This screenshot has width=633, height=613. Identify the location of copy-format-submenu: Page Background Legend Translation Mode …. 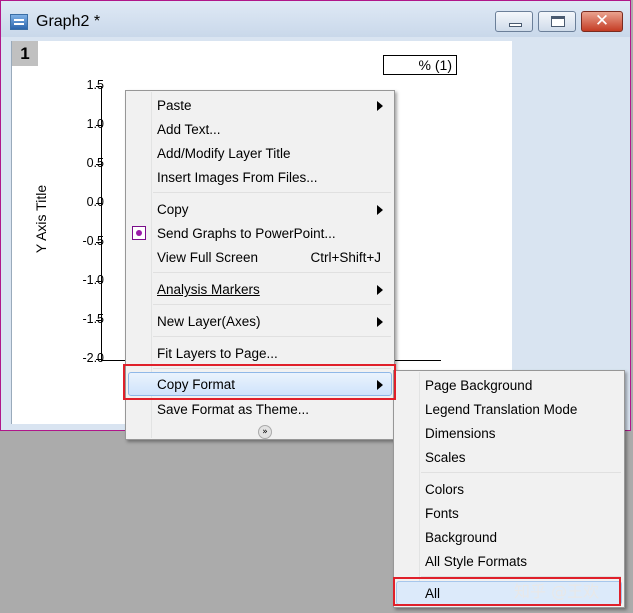
(509, 489).